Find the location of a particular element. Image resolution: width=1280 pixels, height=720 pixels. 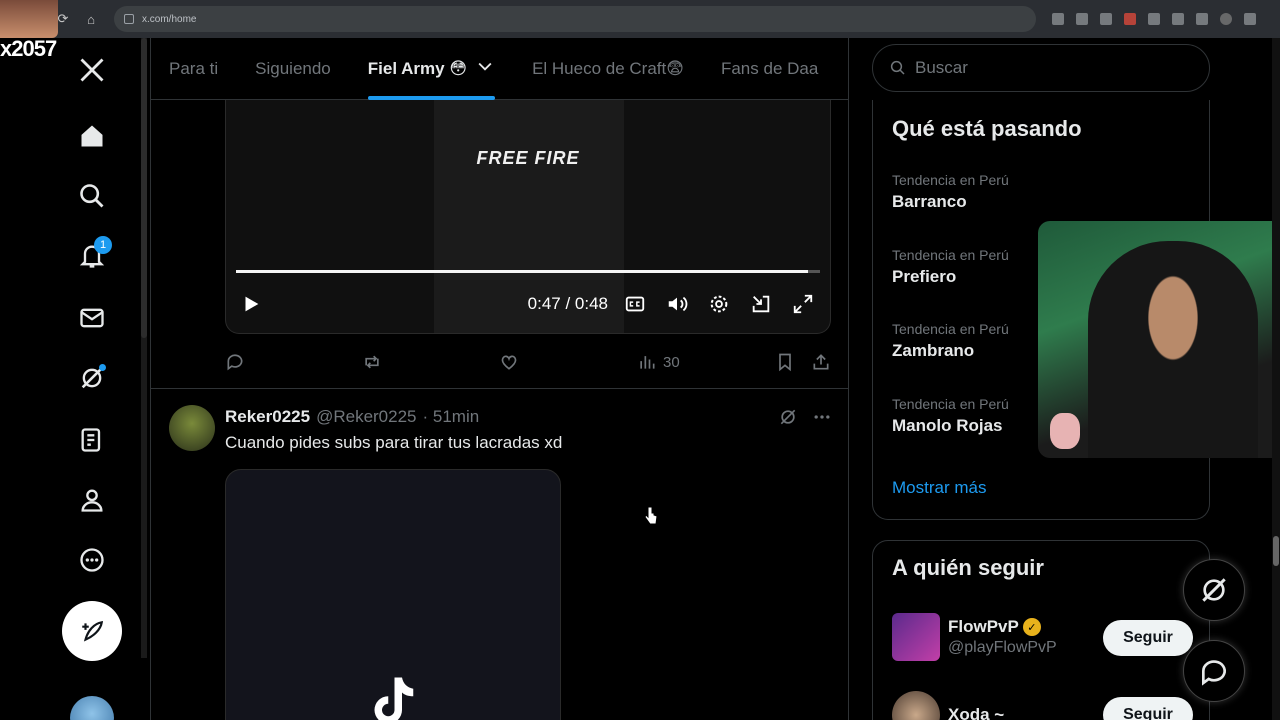

messages-envelope-icon is located at coordinates (92, 318).